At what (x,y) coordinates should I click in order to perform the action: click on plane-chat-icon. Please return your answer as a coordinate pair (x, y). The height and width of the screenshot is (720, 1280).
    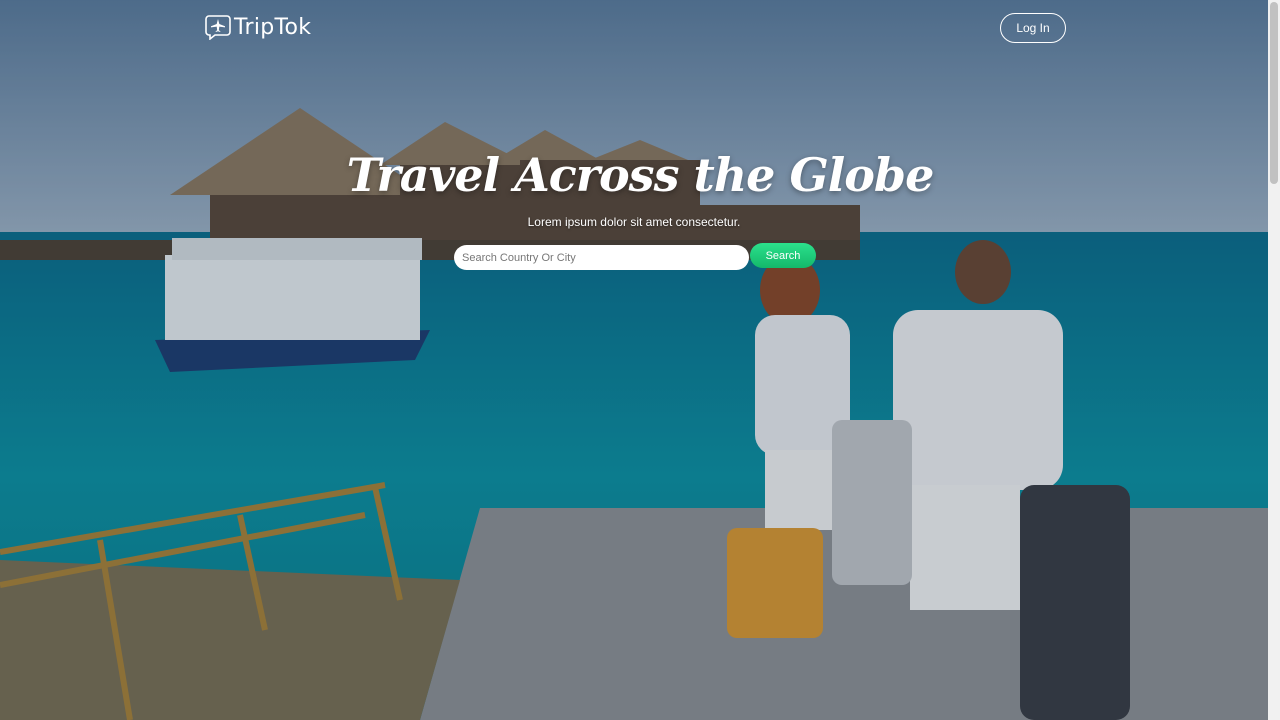
    Looking at the image, I should click on (218, 27).